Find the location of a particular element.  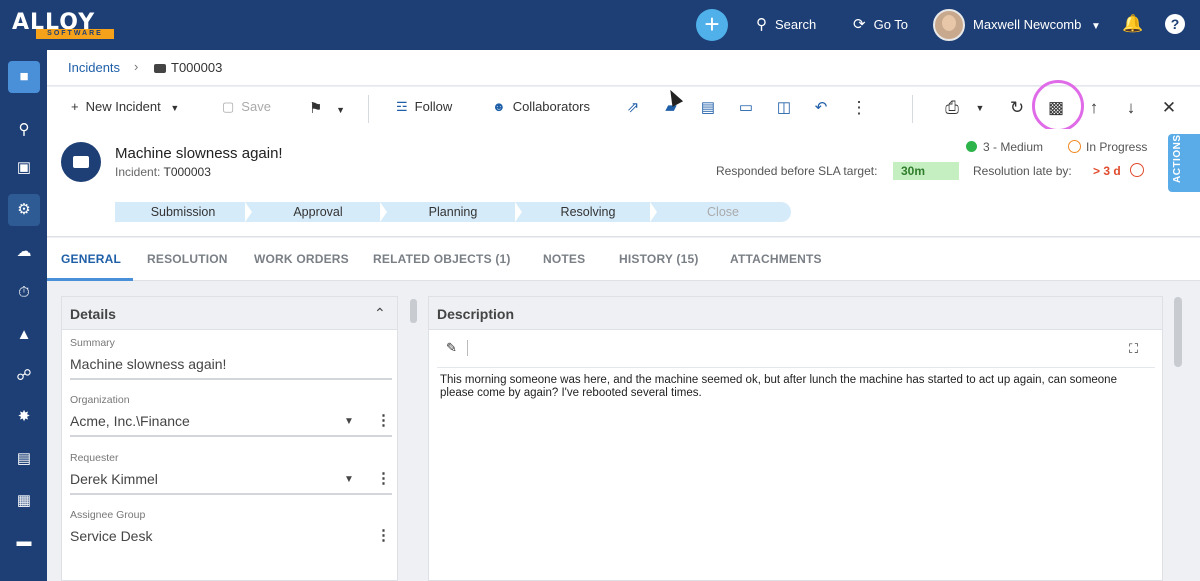

plus-icon: + is located at coordinates (75, 106).